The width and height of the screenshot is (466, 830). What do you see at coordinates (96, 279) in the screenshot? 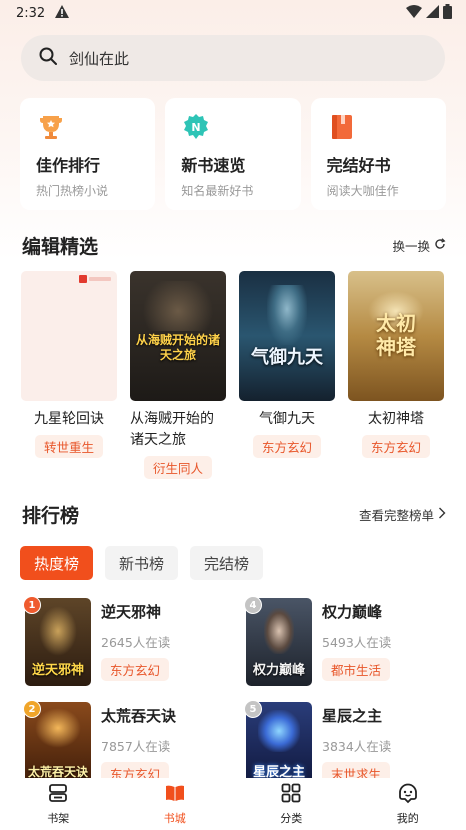
I see `publisher-logo` at bounding box center [96, 279].